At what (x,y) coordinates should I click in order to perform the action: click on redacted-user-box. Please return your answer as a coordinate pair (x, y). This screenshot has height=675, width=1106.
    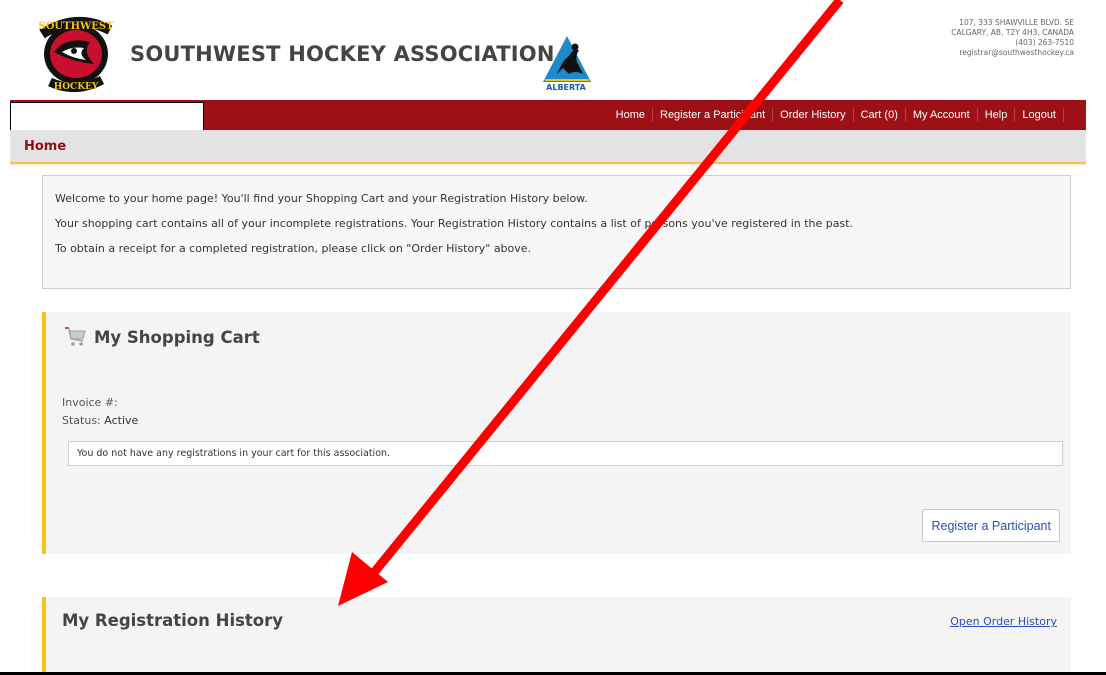
    Looking at the image, I should click on (107, 116).